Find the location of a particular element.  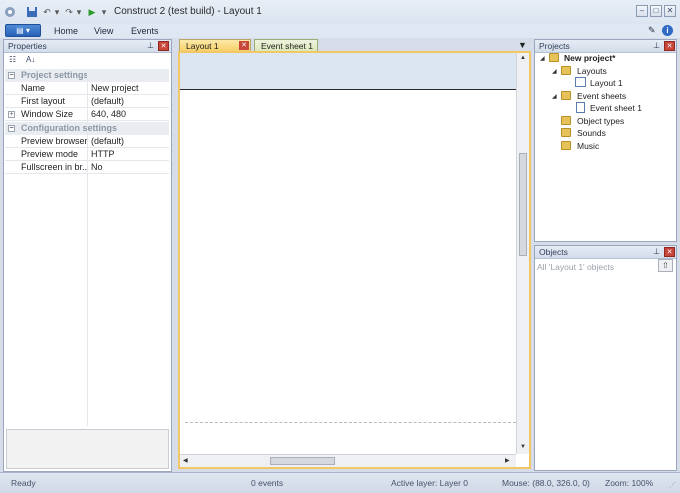

expand-icon: + is located at coordinates (11, 114).